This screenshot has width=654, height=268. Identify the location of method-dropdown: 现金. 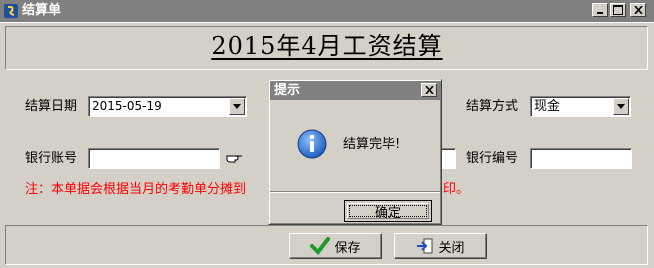
(580, 106).